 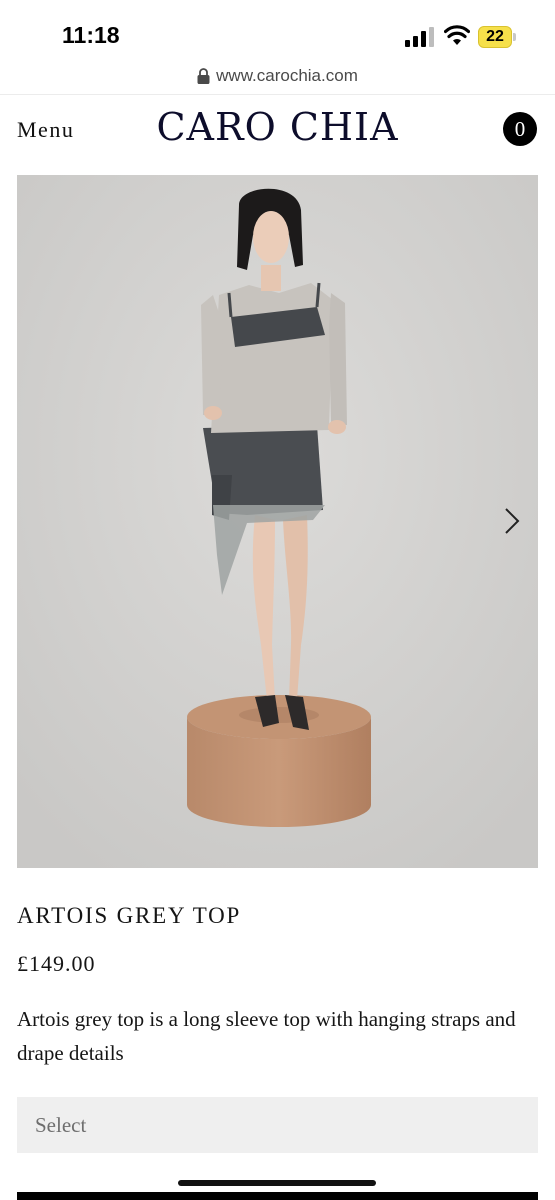 I want to click on home-indicator, so click(x=277, y=1183).